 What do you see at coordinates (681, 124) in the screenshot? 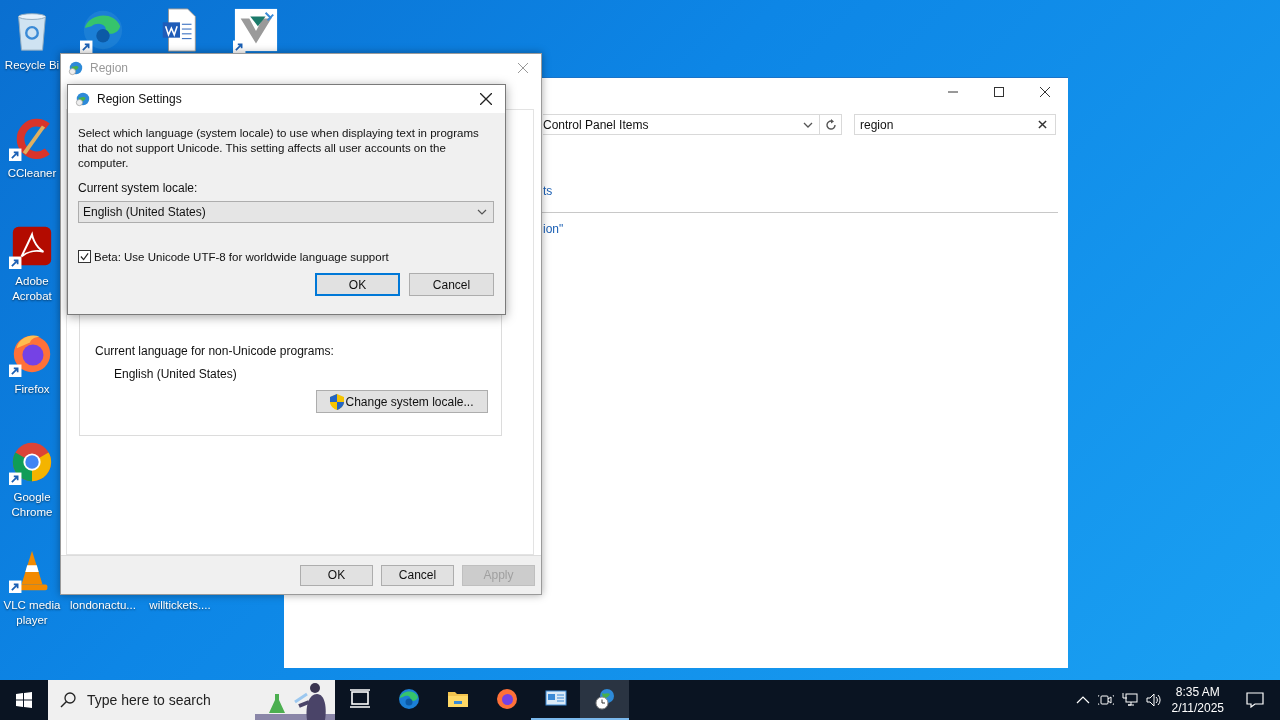
I see `address-bar: Control Panel Items` at bounding box center [681, 124].